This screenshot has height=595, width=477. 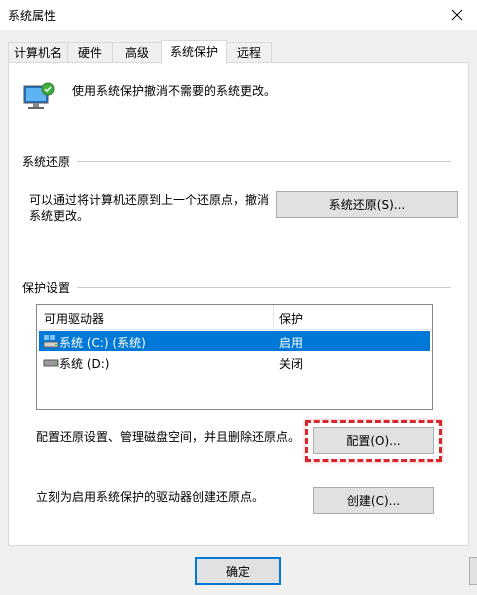 What do you see at coordinates (32, 16) in the screenshot?
I see `window-title: 系统属性` at bounding box center [32, 16].